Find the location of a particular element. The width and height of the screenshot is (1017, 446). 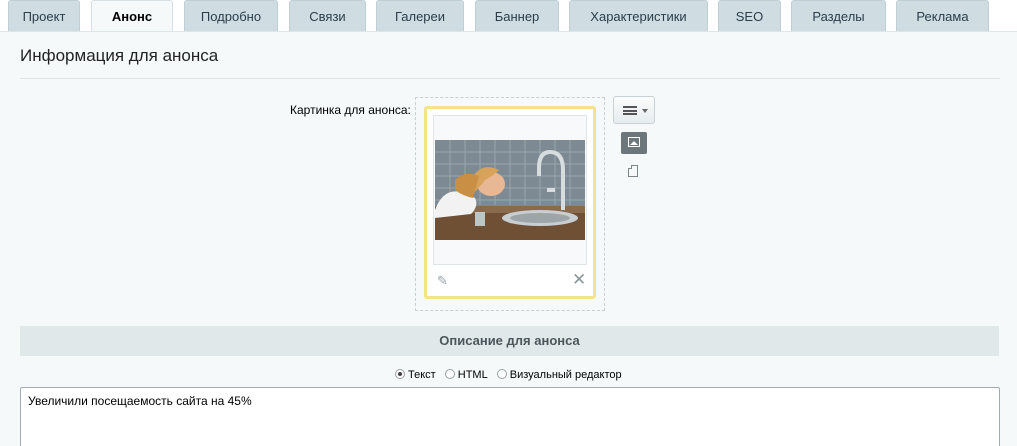

announce-image is located at coordinates (510, 190).